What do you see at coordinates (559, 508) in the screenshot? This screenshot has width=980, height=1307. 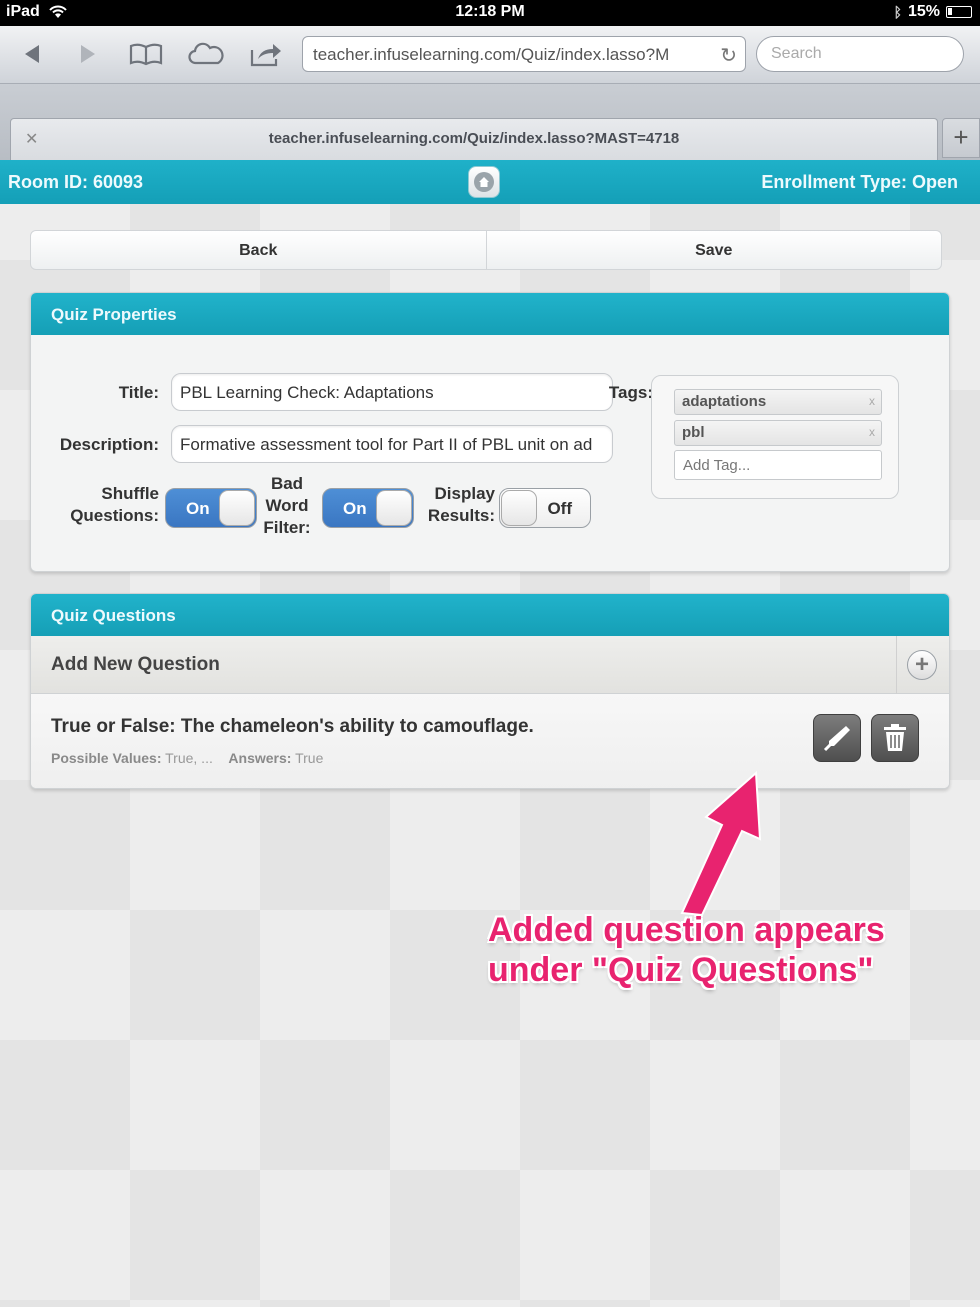 I see `display-results-toggle-state: Off` at bounding box center [559, 508].